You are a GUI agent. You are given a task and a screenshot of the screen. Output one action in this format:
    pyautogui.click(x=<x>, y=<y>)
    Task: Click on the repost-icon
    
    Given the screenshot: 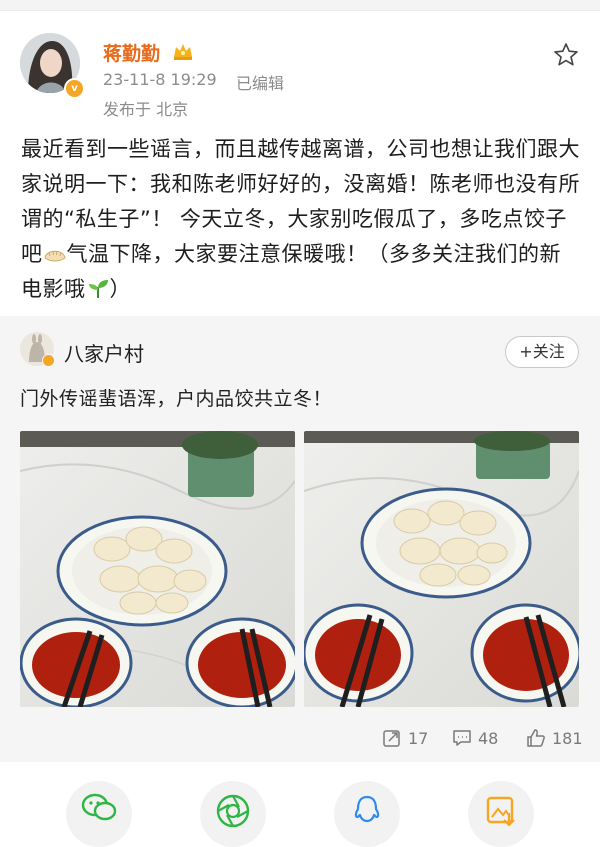 What is the action you would take?
    pyautogui.click(x=391, y=738)
    